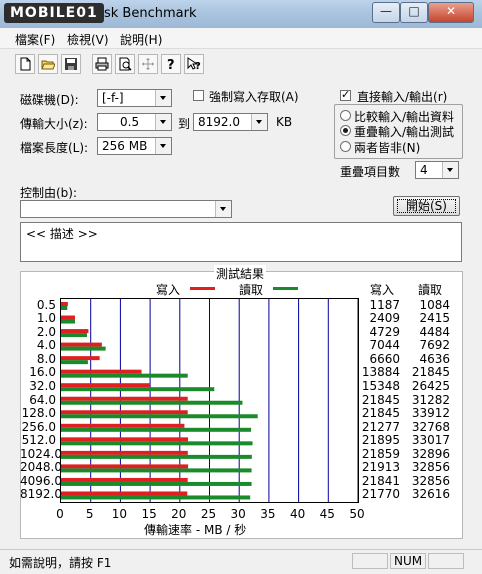 Image resolution: width=482 pixels, height=574 pixels. What do you see at coordinates (327, 514) in the screenshot?
I see `x-tick-label: 45` at bounding box center [327, 514].